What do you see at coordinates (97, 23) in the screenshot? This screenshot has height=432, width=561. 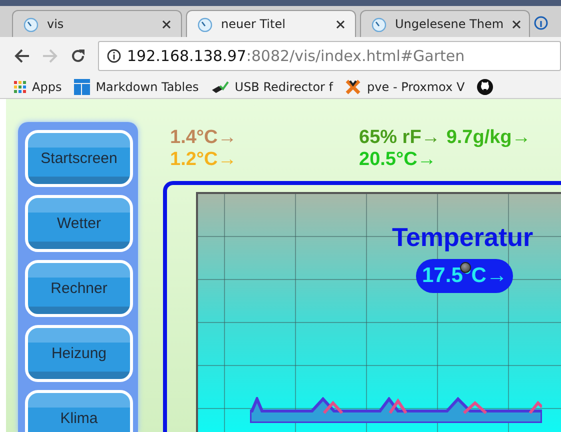 I see `browser-tab: vis` at bounding box center [97, 23].